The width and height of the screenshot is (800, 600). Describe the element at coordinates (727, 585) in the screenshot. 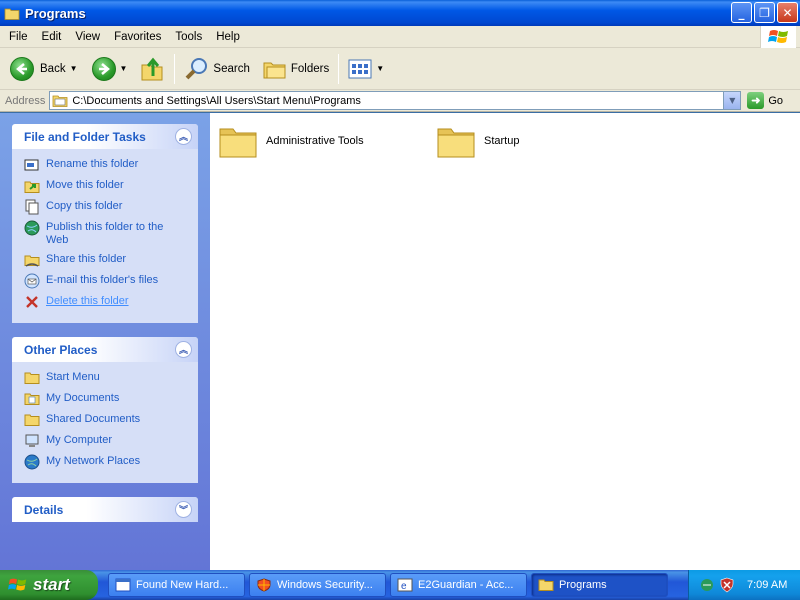

I see `security-alert-icon` at that location.